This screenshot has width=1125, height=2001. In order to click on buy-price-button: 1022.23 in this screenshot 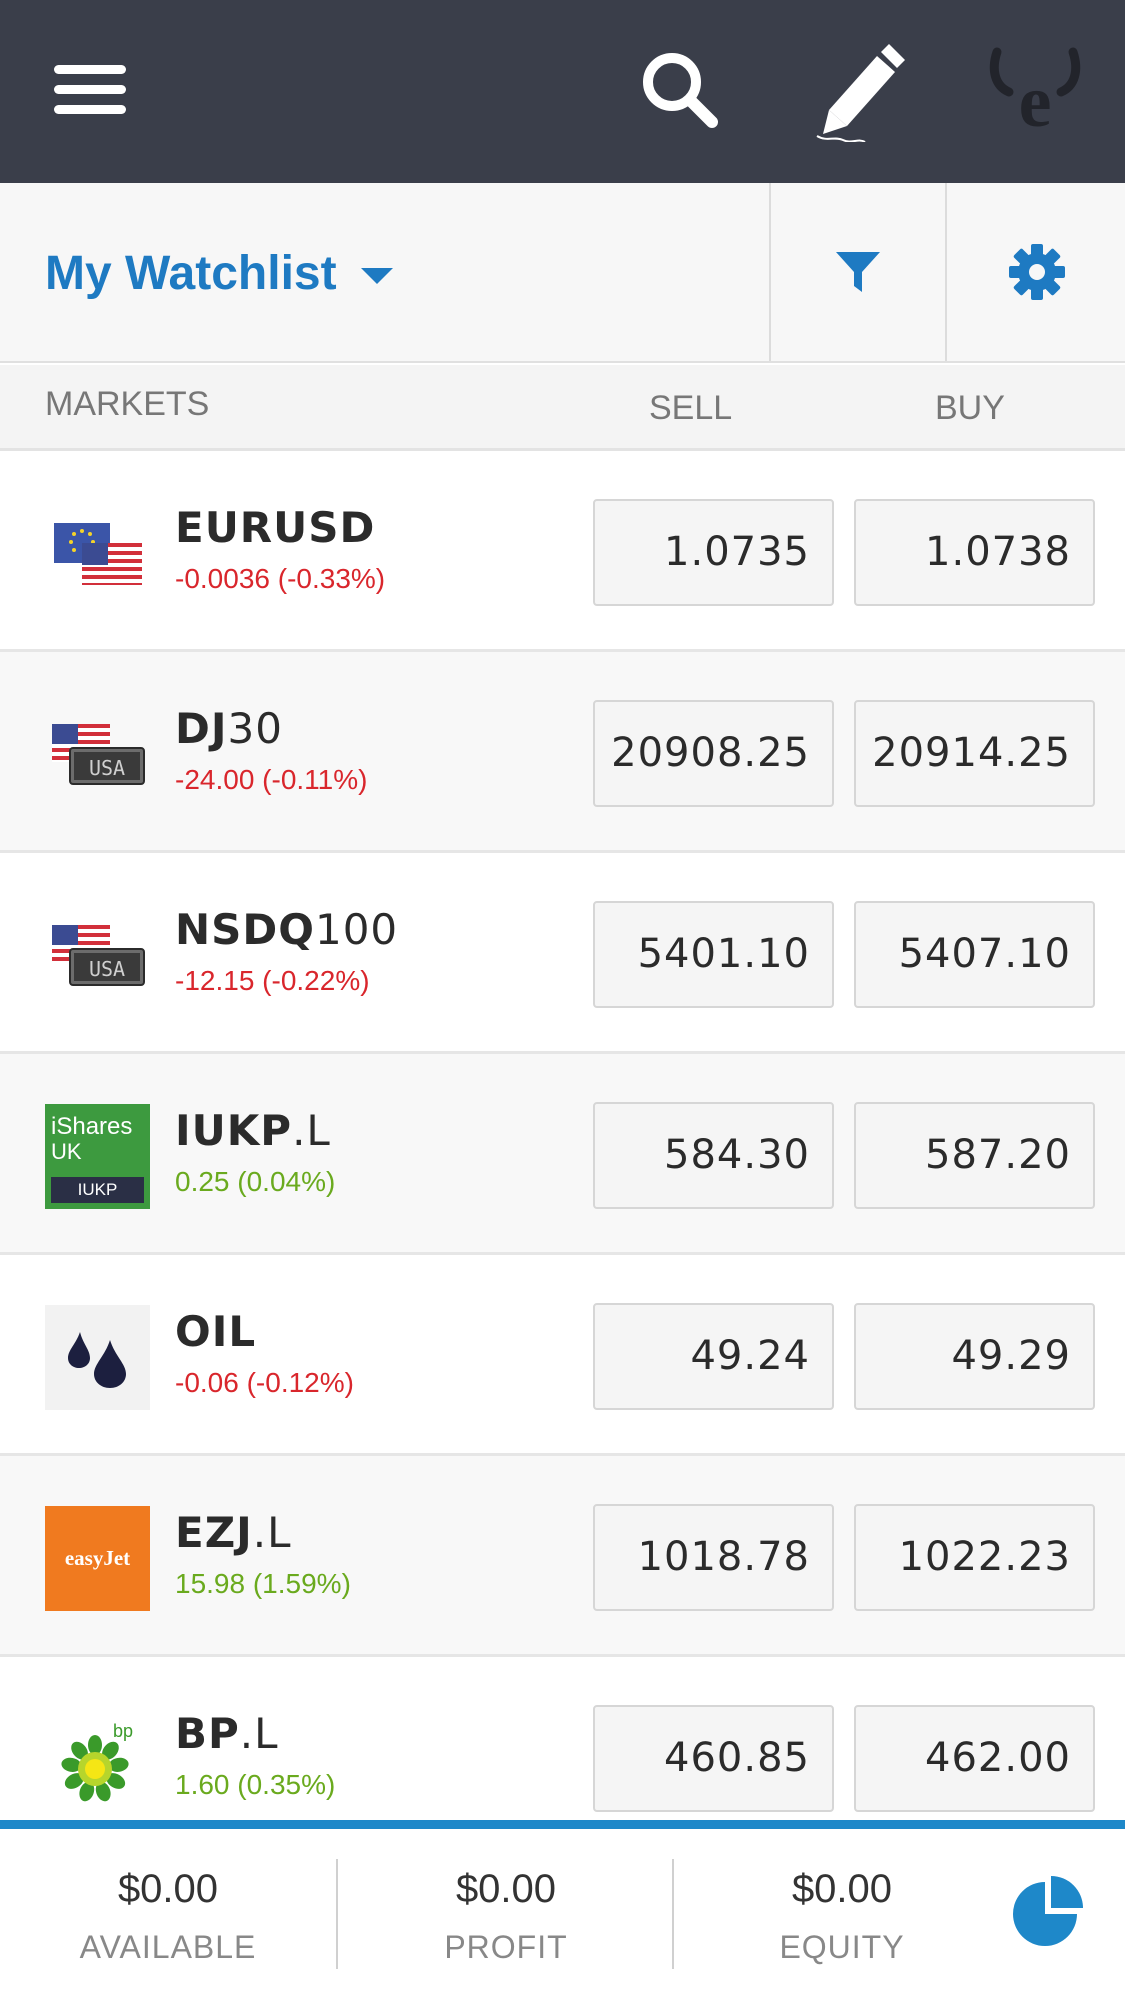, I will do `click(974, 1557)`.